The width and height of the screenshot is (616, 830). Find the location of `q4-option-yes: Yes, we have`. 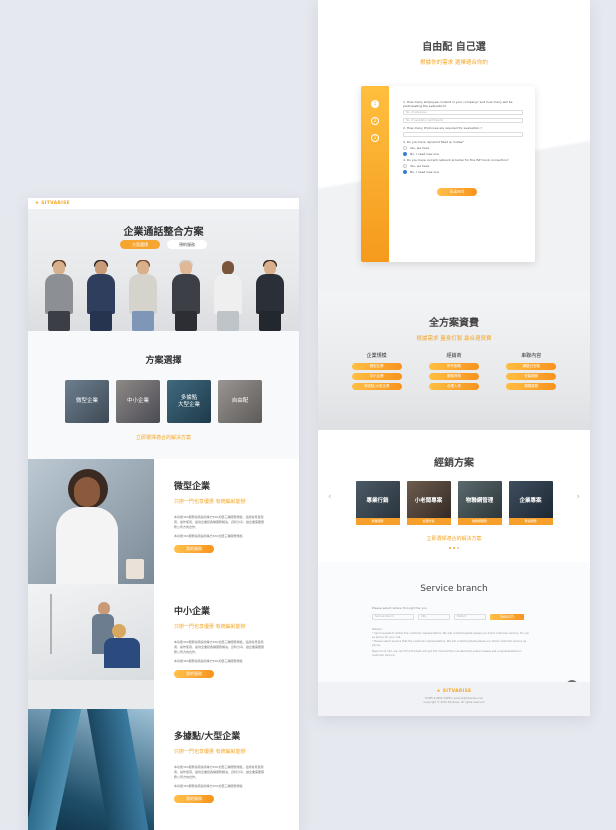

q4-option-yes: Yes, we have is located at coordinates (463, 166).